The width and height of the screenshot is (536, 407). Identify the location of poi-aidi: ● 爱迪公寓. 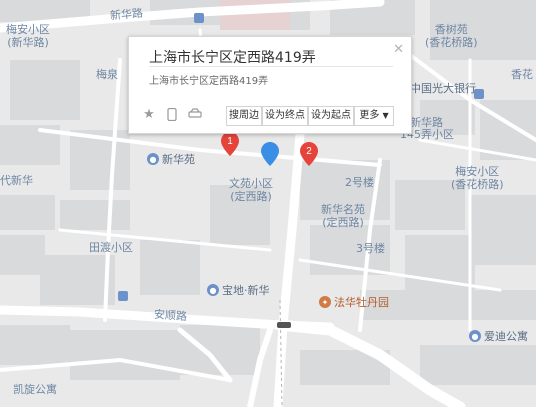
(498, 336).